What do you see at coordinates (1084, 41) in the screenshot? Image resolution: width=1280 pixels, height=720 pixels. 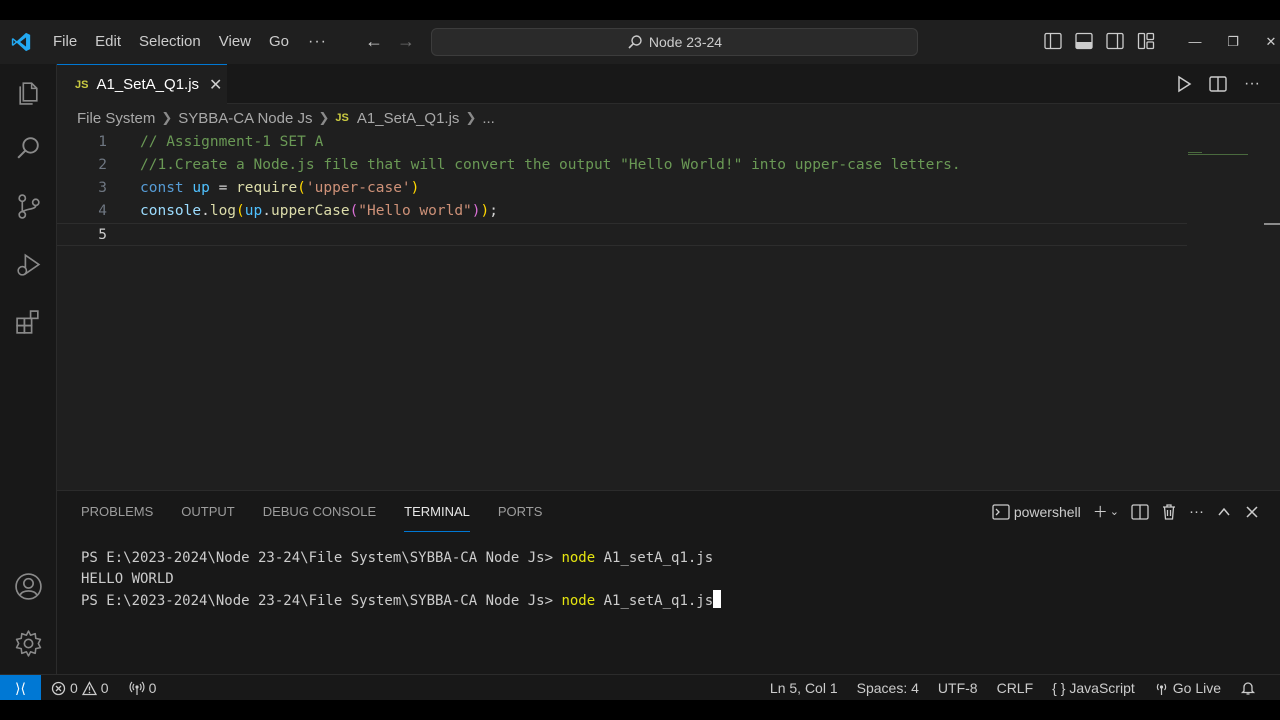 I see `toggle-panel-icon` at bounding box center [1084, 41].